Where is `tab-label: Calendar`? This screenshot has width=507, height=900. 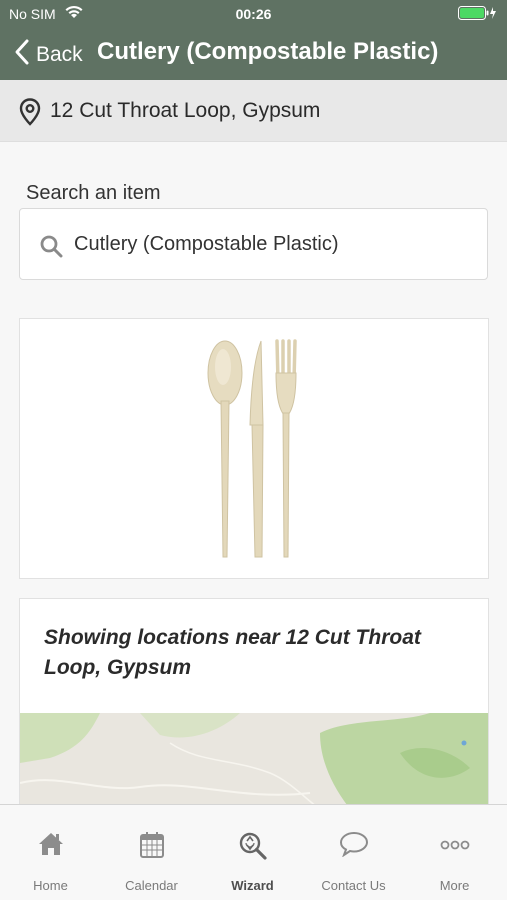 tab-label: Calendar is located at coordinates (151, 885).